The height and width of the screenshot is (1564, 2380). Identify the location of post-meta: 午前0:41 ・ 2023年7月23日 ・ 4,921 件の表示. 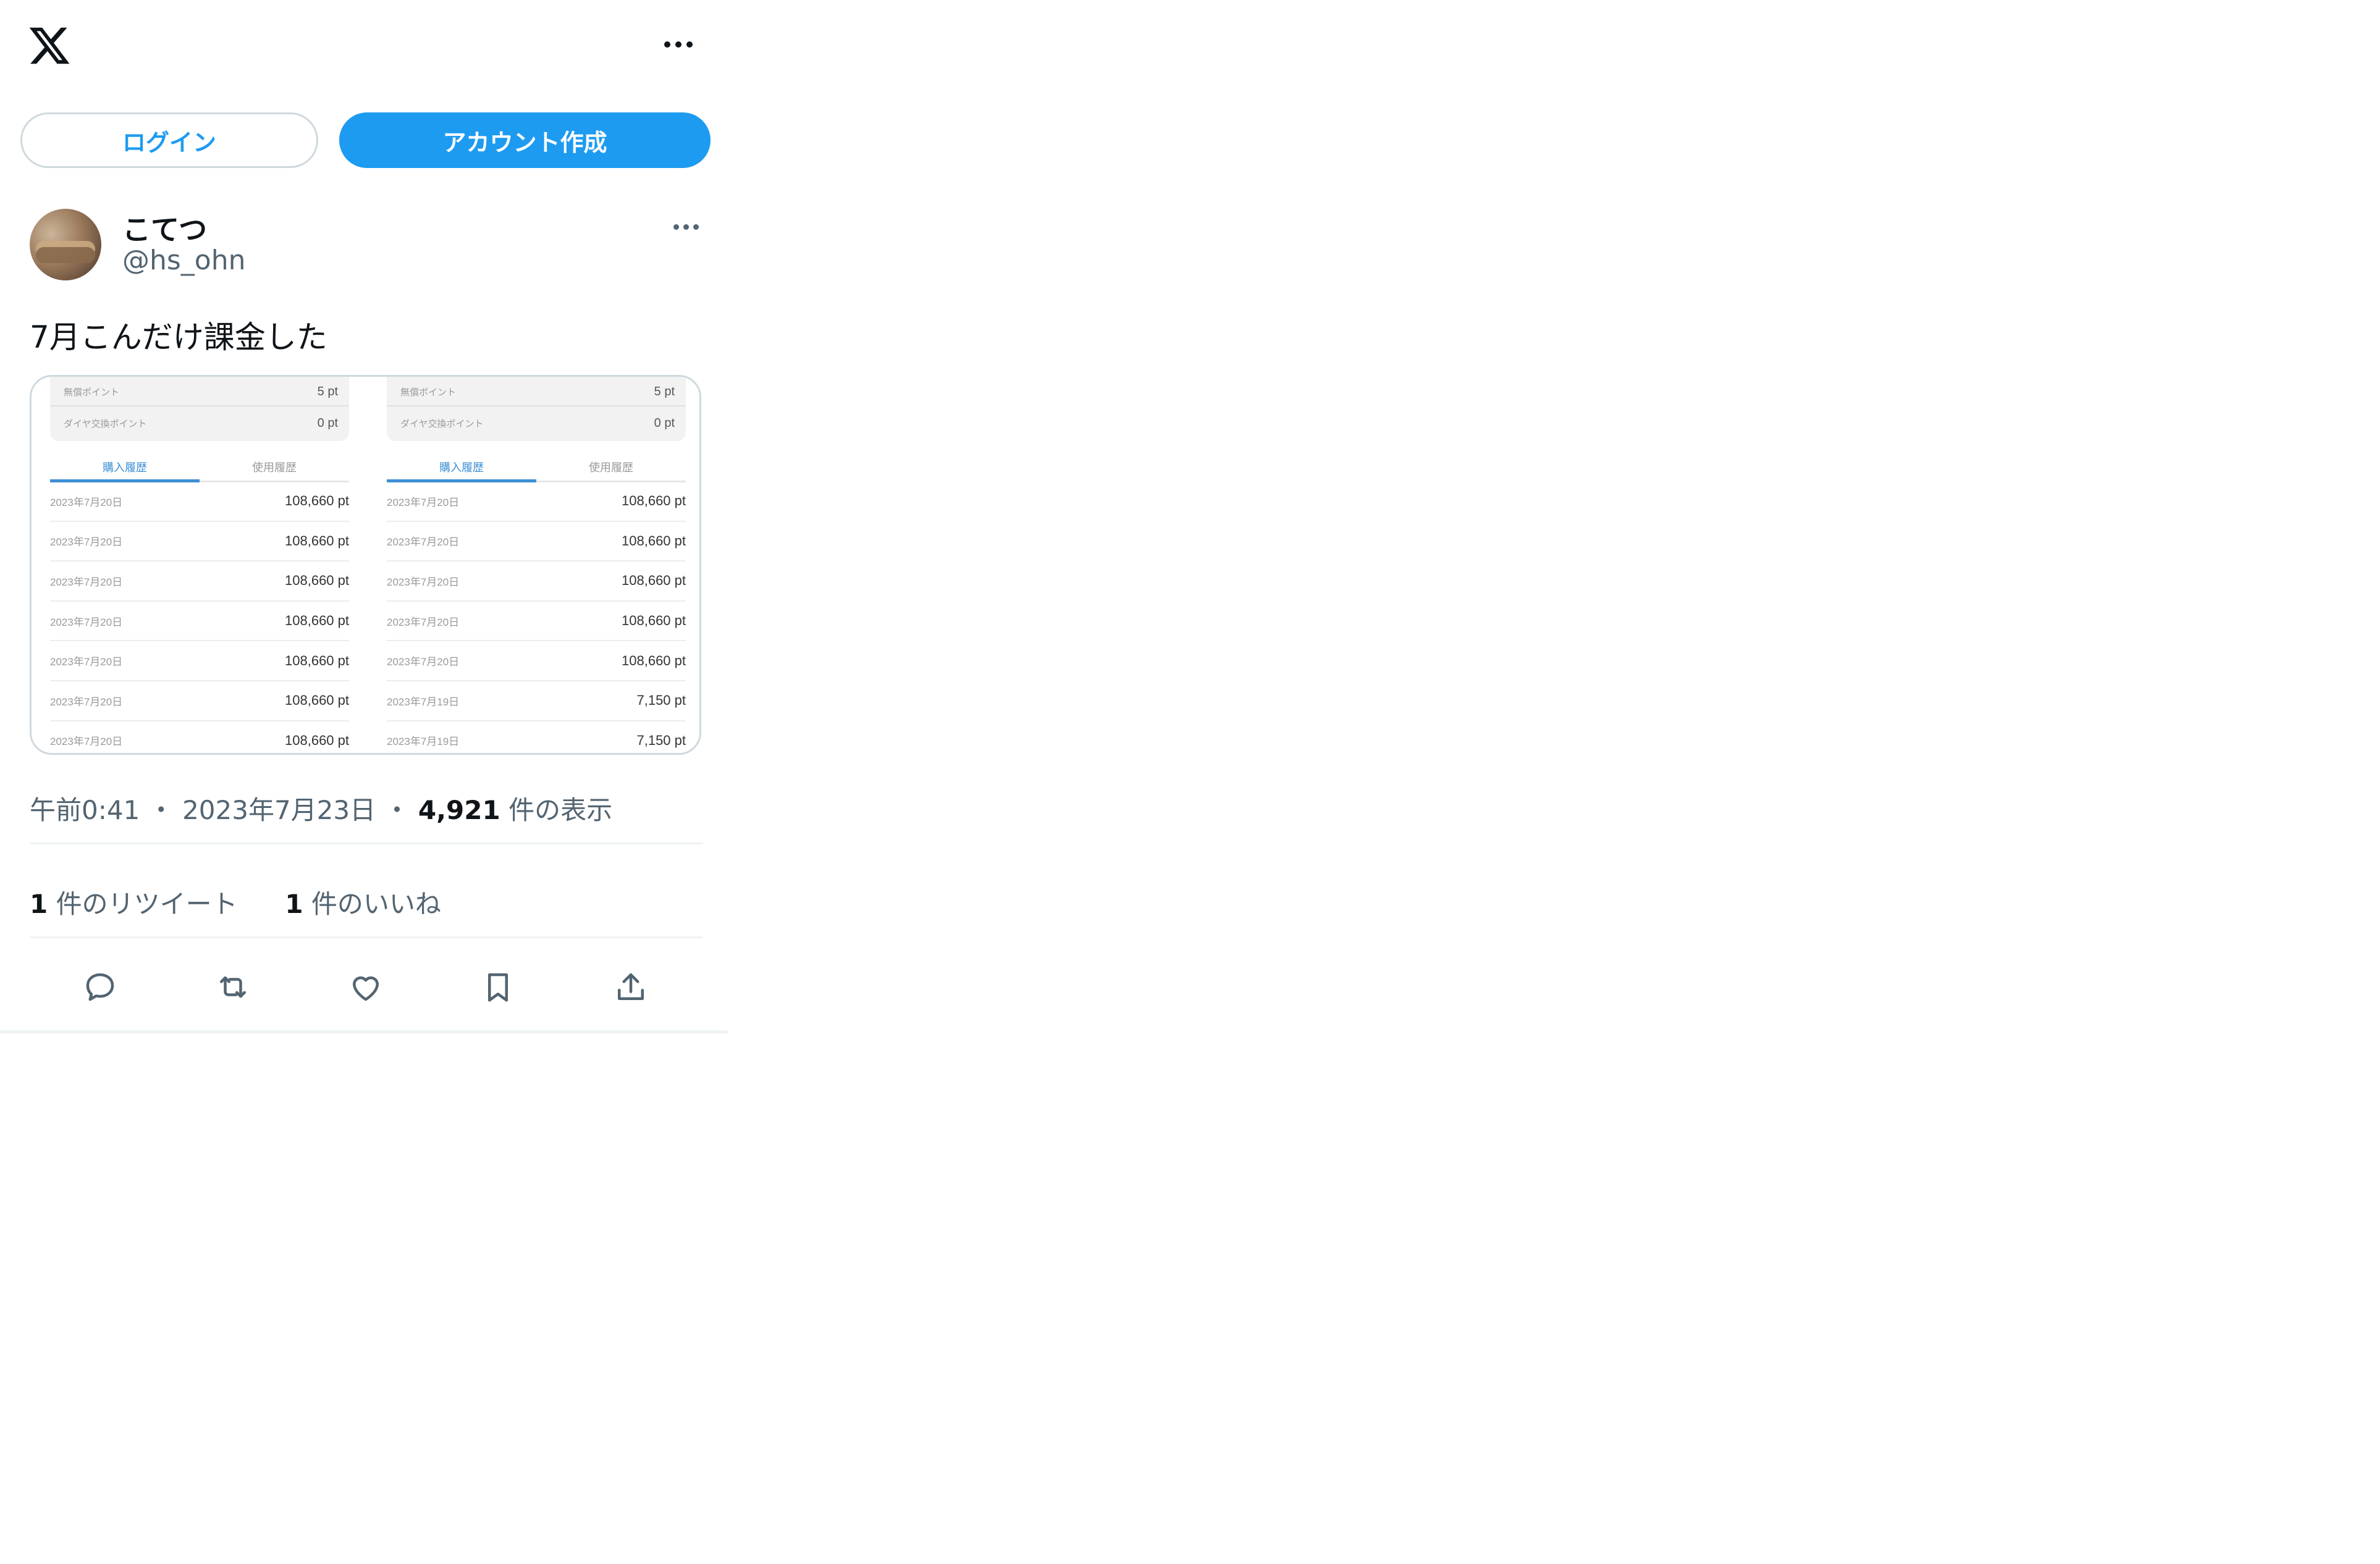
(321, 808).